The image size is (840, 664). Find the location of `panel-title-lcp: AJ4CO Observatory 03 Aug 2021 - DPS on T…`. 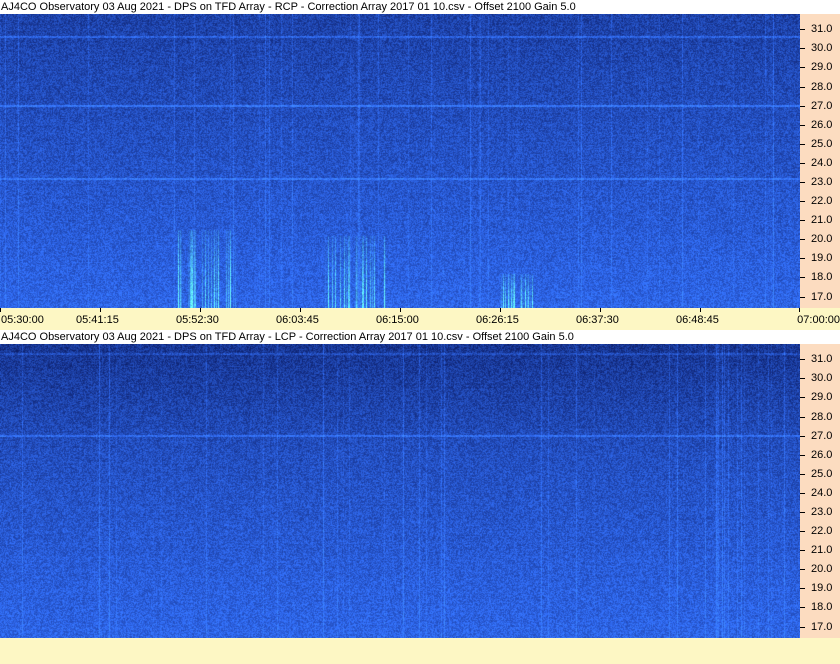

panel-title-lcp: AJ4CO Observatory 03 Aug 2021 - DPS on T… is located at coordinates (420, 337).